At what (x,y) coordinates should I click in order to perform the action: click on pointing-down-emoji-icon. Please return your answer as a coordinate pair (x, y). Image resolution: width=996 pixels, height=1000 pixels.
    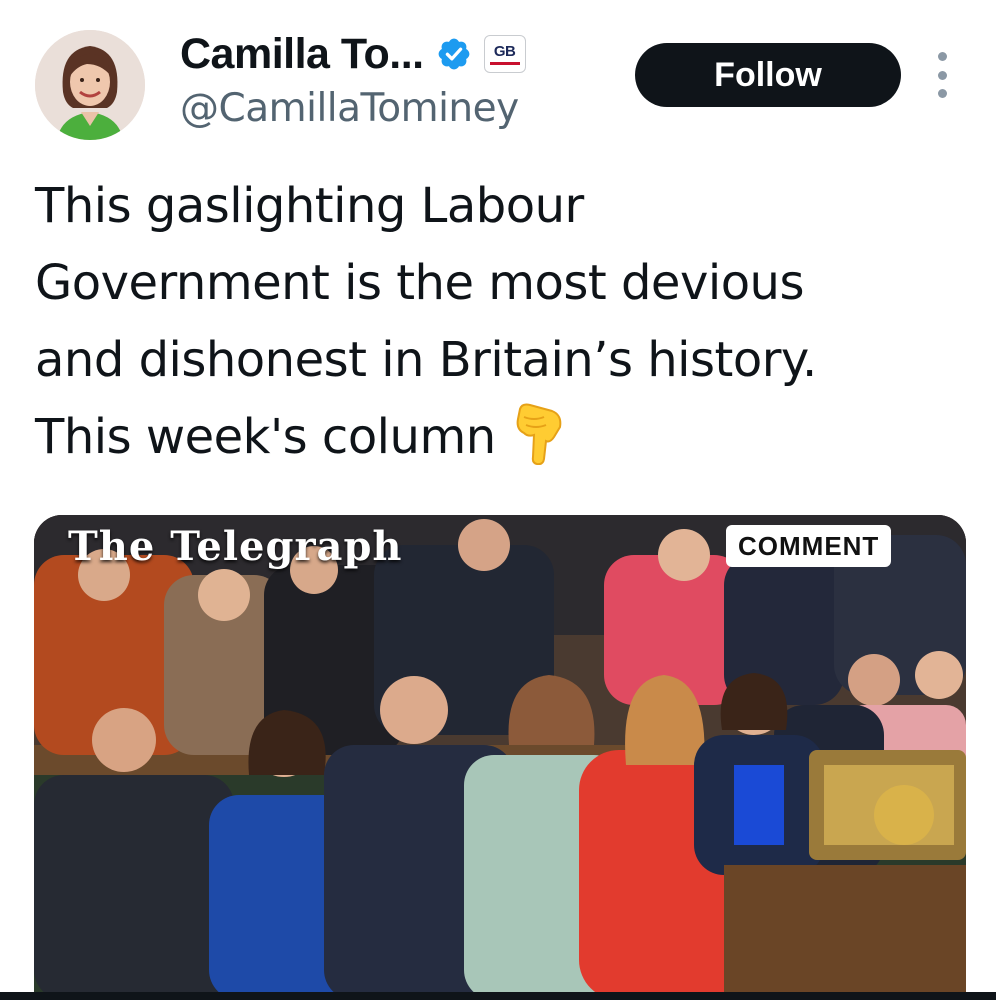
    Looking at the image, I should click on (538, 434).